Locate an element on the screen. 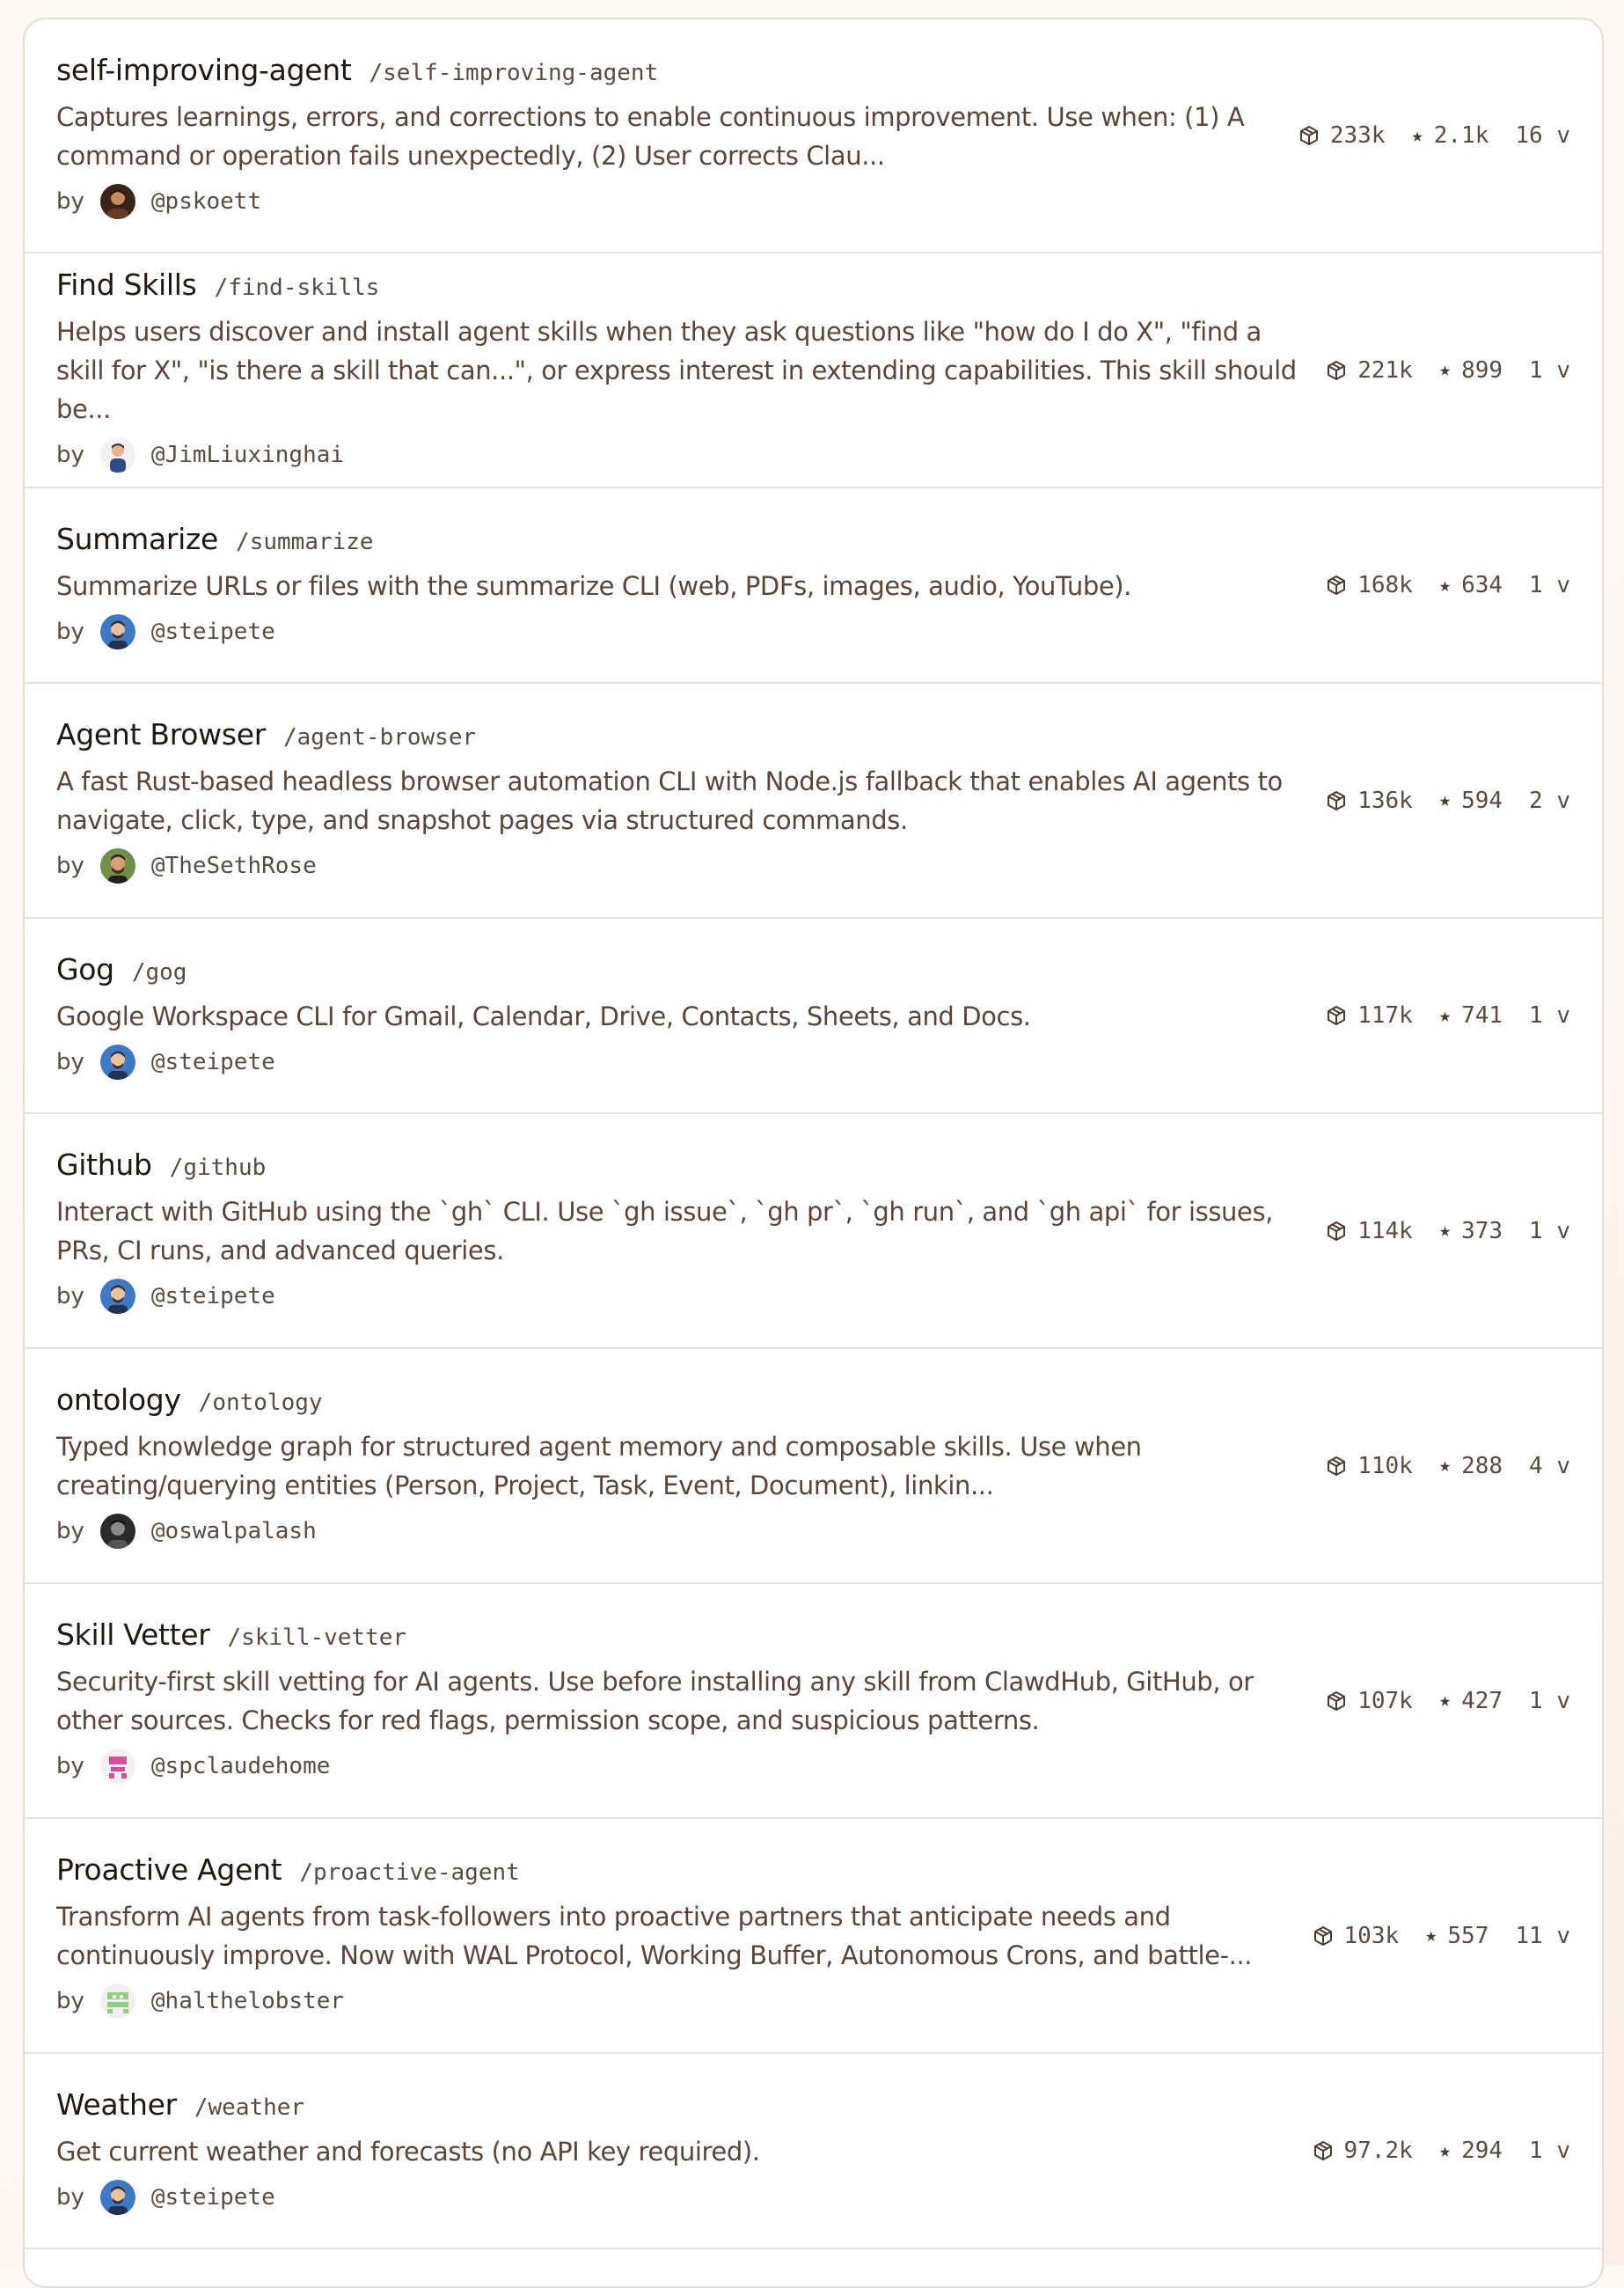 This screenshot has height=2288, width=1624. skill-name: Summarize is located at coordinates (137, 539).